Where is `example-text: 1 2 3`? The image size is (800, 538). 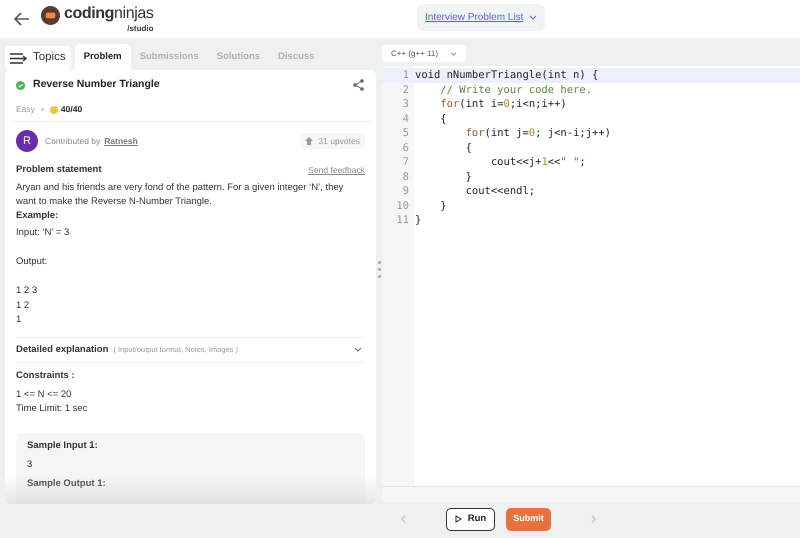
example-text: 1 2 3 is located at coordinates (27, 291).